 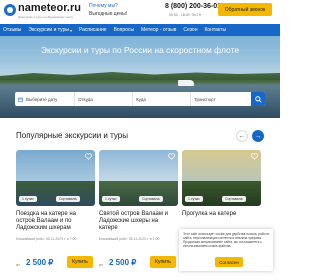 What do you see at coordinates (221, 99) in the screenshot?
I see `transport-field: Транспорт` at bounding box center [221, 99].